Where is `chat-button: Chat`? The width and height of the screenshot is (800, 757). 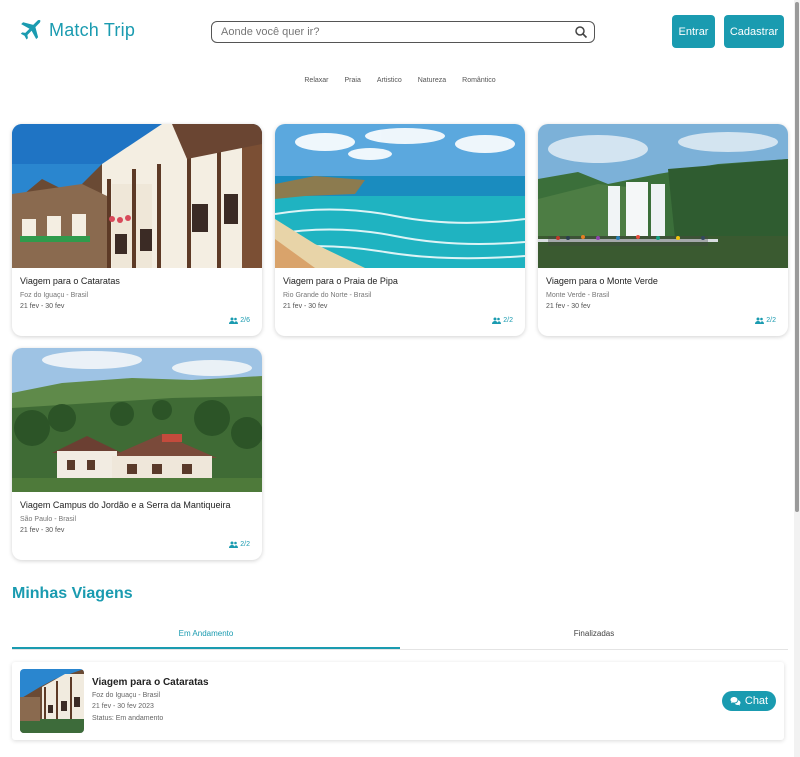
chat-button: Chat is located at coordinates (749, 701).